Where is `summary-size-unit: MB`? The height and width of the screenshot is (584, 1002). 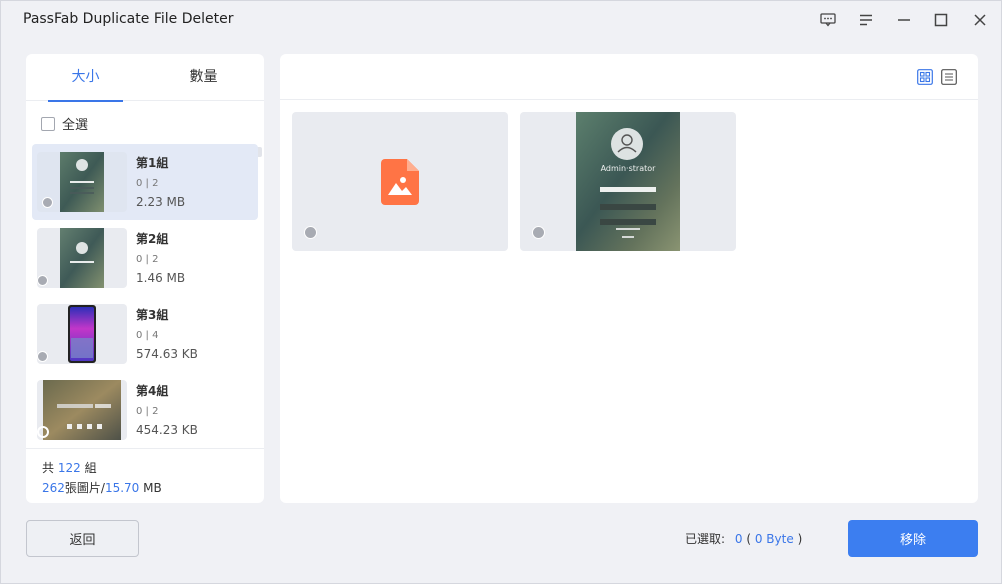 summary-size-unit: MB is located at coordinates (152, 488).